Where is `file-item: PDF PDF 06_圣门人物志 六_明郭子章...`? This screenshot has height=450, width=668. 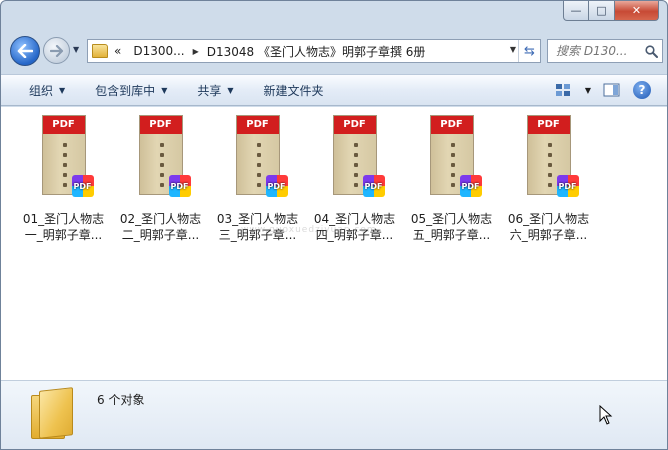 file-item: PDF PDF 06_圣门人物志 六_明郭子章... is located at coordinates (548, 178).